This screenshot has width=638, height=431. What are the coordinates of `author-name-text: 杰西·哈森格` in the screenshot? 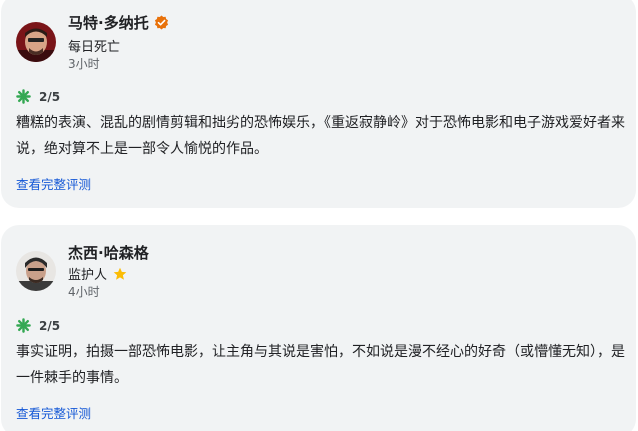 It's located at (108, 253).